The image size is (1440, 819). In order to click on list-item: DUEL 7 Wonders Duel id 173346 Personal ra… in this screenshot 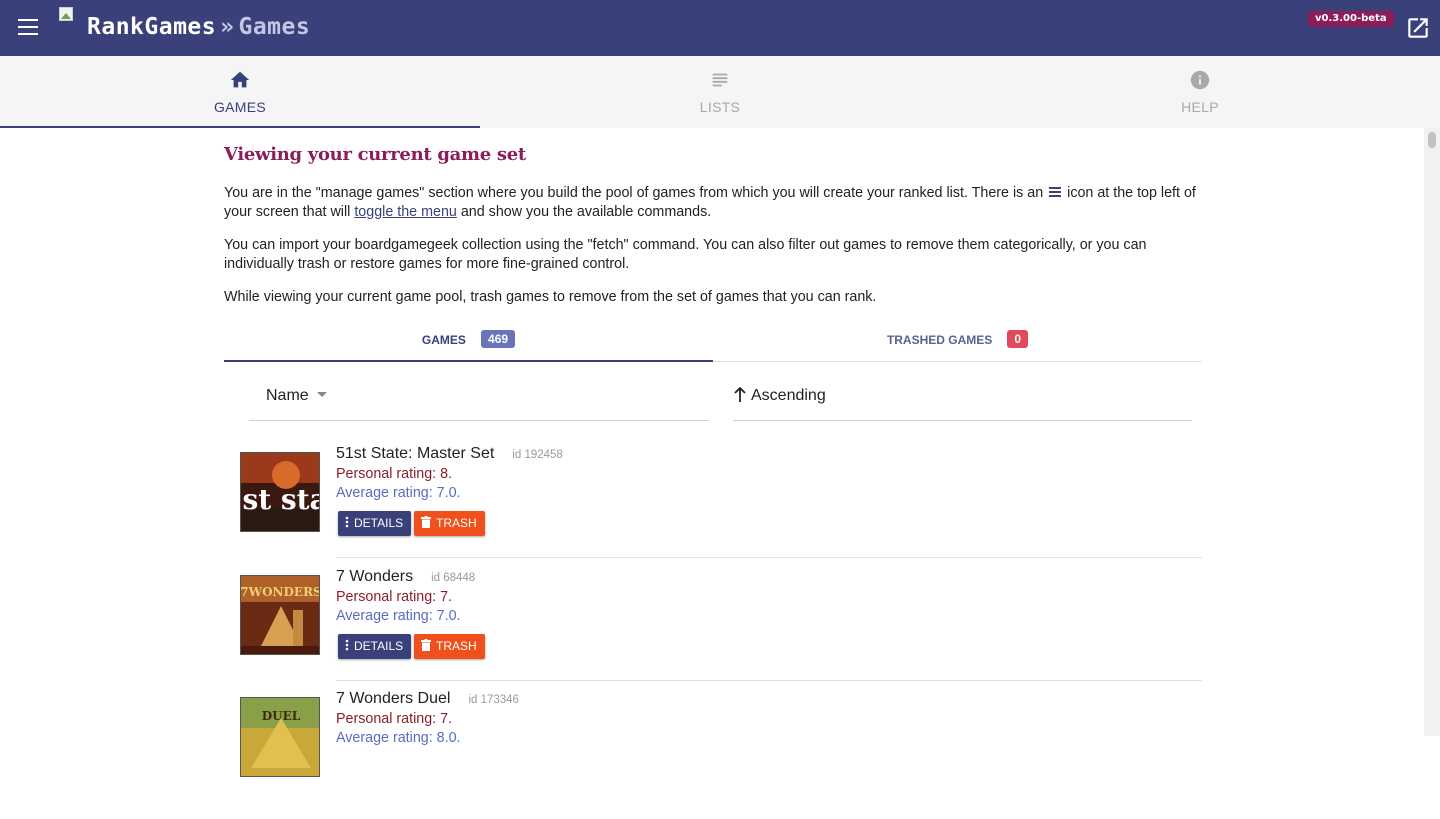, I will do `click(721, 754)`.